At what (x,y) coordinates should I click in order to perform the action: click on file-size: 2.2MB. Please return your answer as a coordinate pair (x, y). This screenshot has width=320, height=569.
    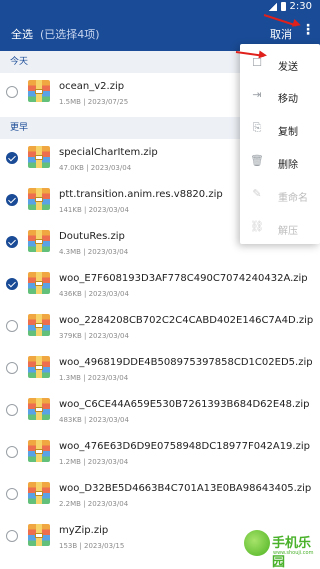
    Looking at the image, I should click on (70, 504).